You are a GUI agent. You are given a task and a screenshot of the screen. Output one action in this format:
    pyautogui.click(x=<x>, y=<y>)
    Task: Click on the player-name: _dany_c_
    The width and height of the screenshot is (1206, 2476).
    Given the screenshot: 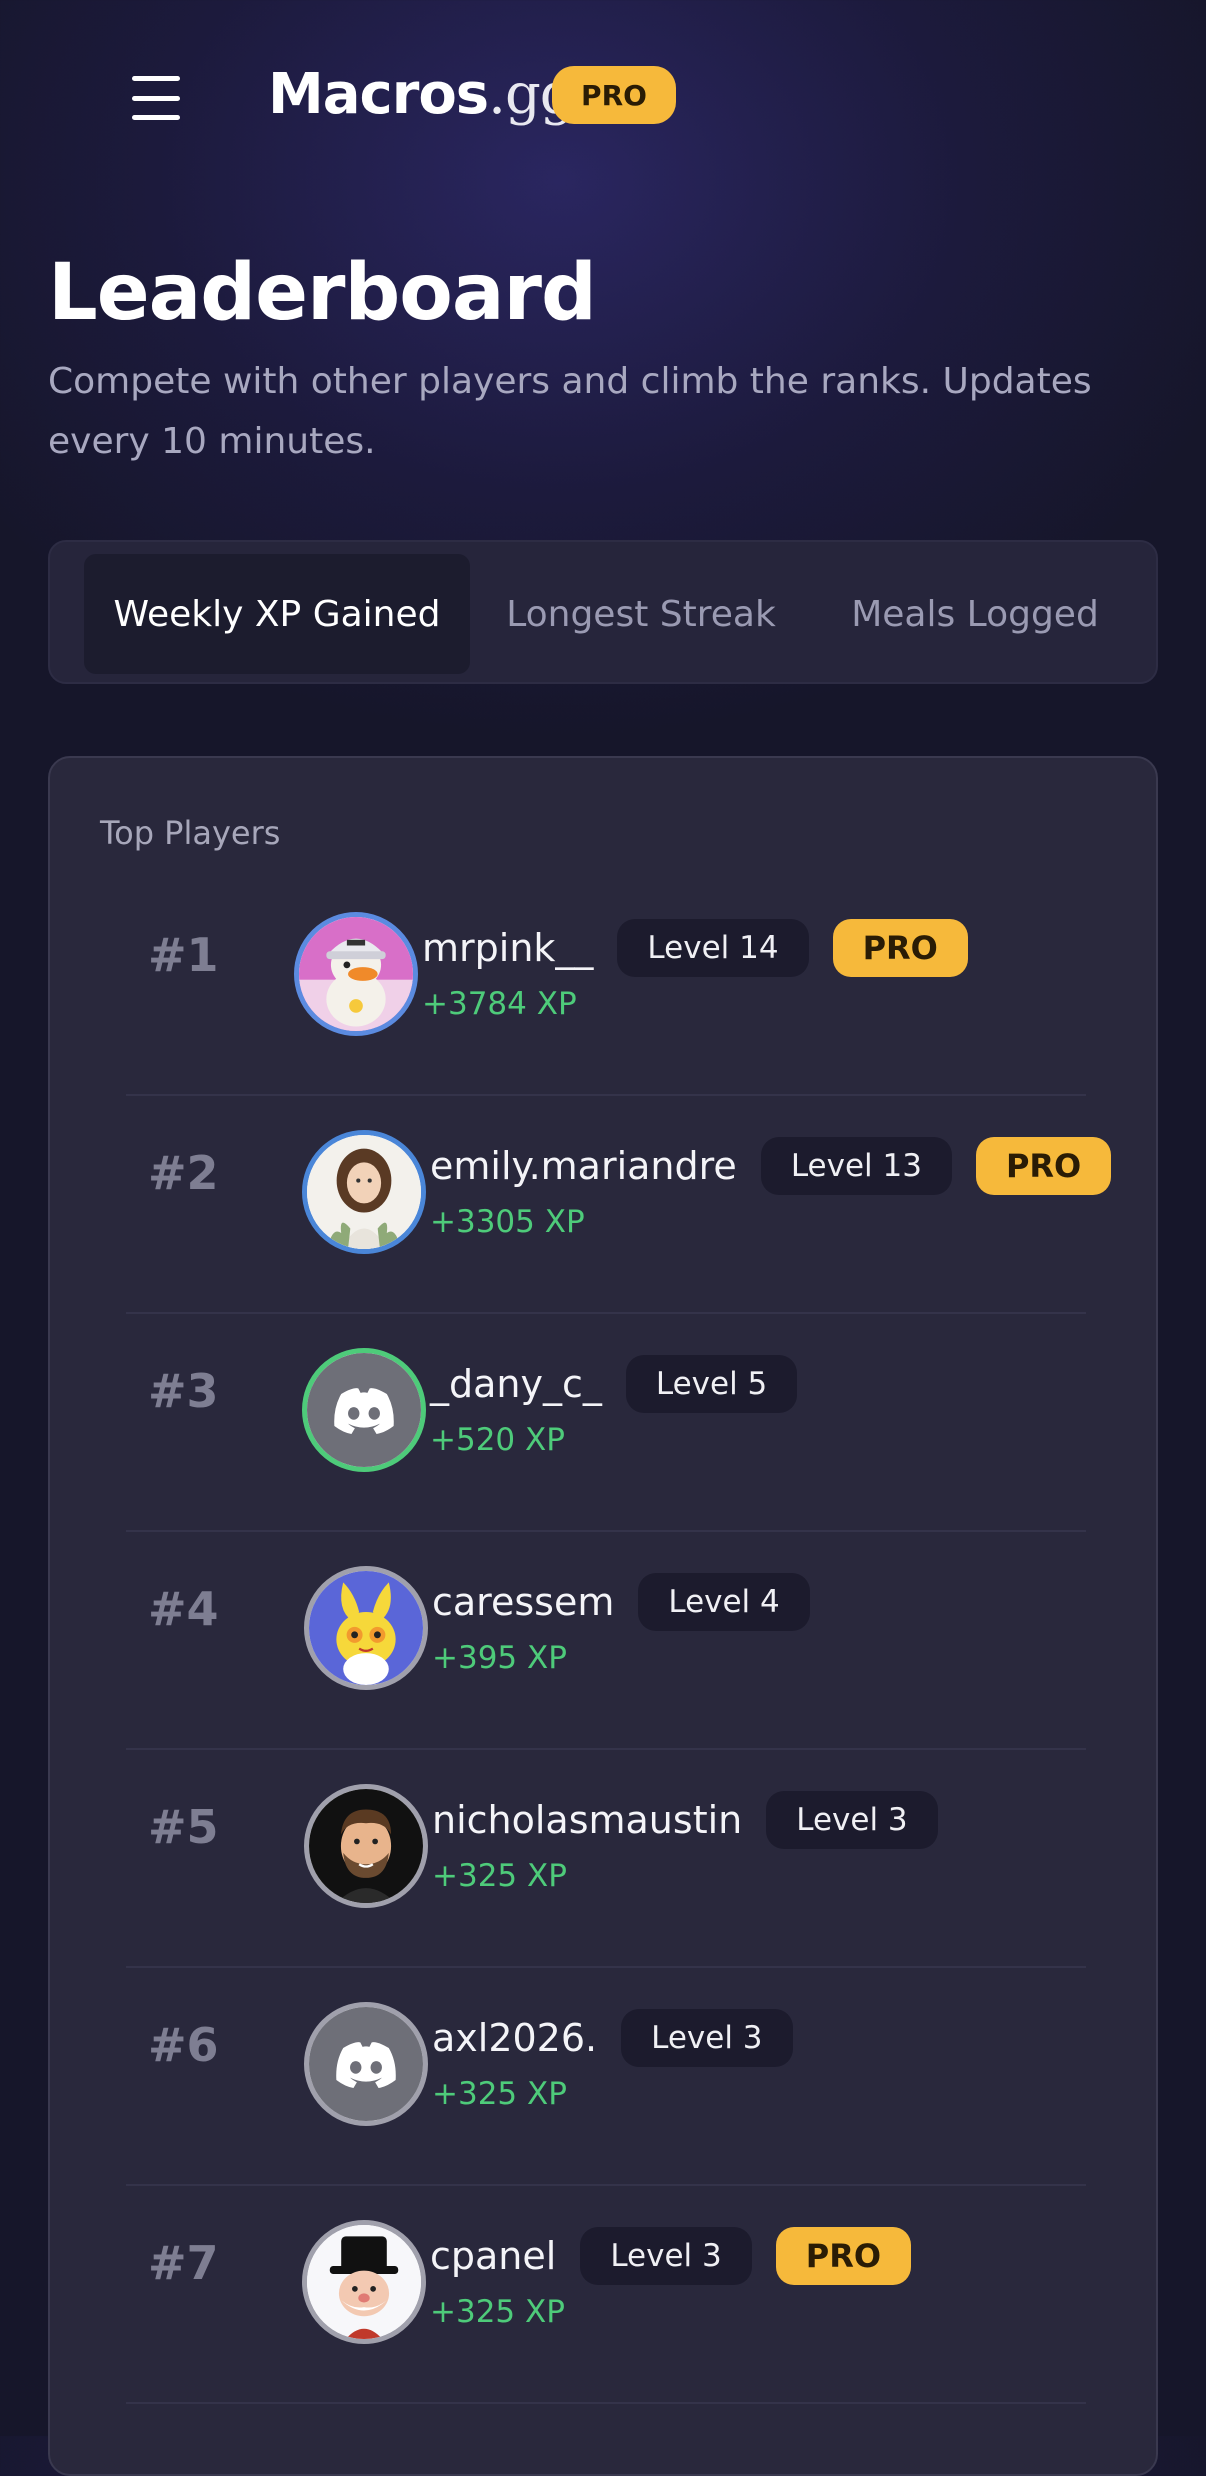 What is the action you would take?
    pyautogui.click(x=516, y=1384)
    